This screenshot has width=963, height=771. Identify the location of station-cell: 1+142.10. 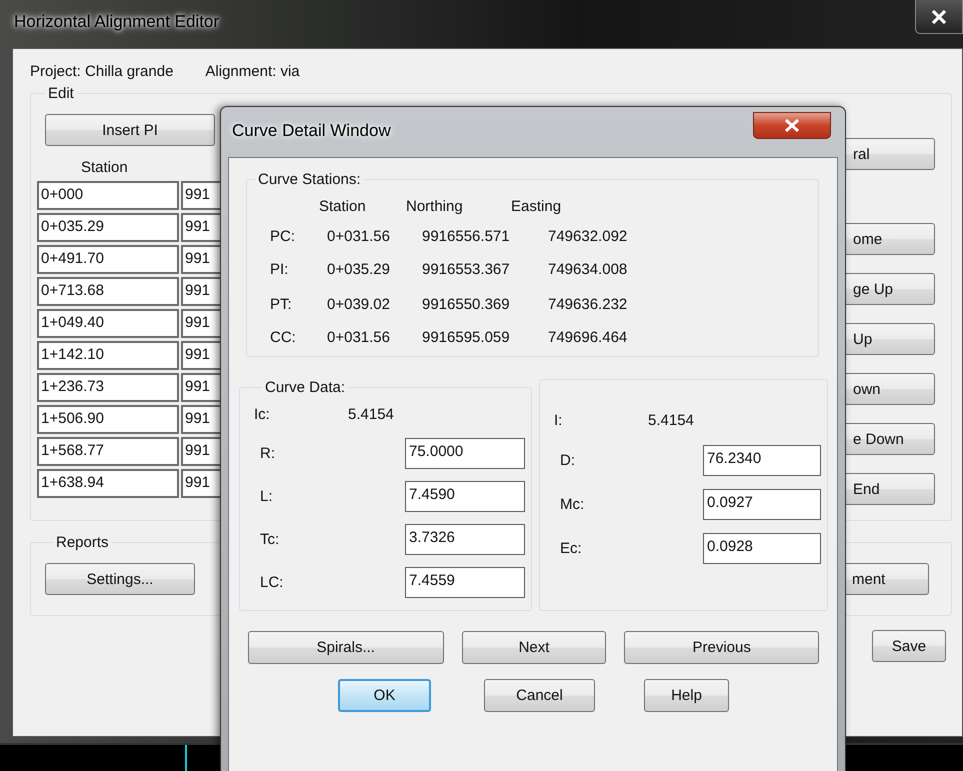
(108, 355).